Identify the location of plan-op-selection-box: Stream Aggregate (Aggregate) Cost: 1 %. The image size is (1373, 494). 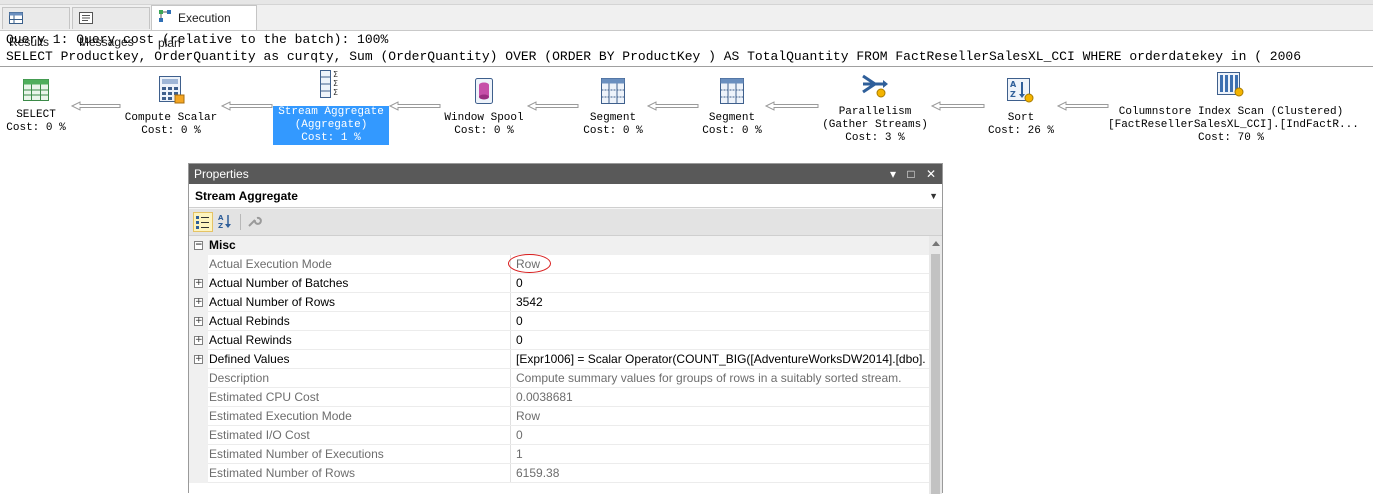
(331, 125).